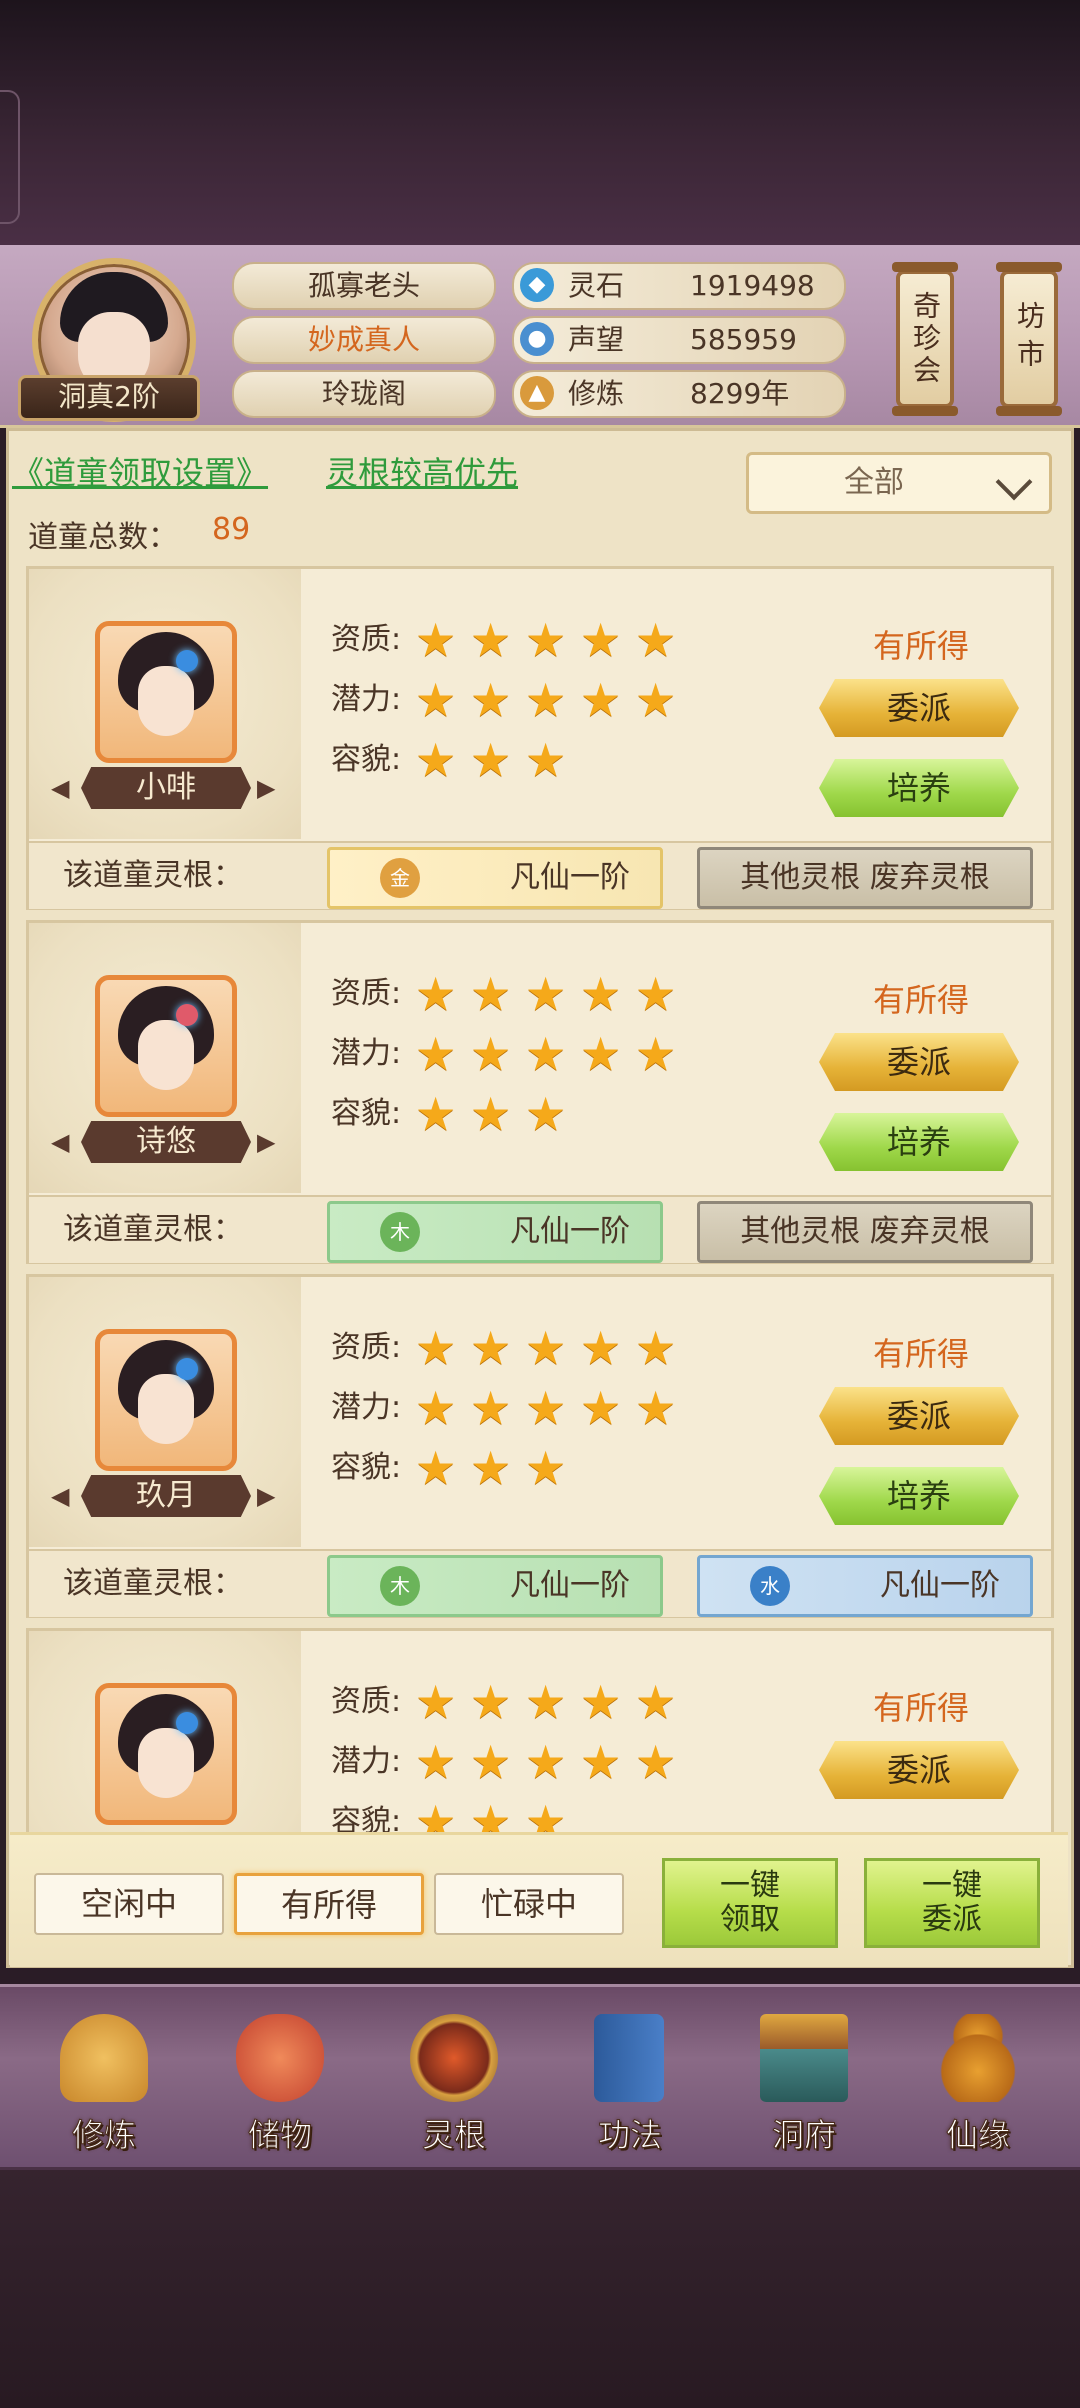 The height and width of the screenshot is (2408, 1080). What do you see at coordinates (280, 2058) in the screenshot?
I see `bag-icon` at bounding box center [280, 2058].